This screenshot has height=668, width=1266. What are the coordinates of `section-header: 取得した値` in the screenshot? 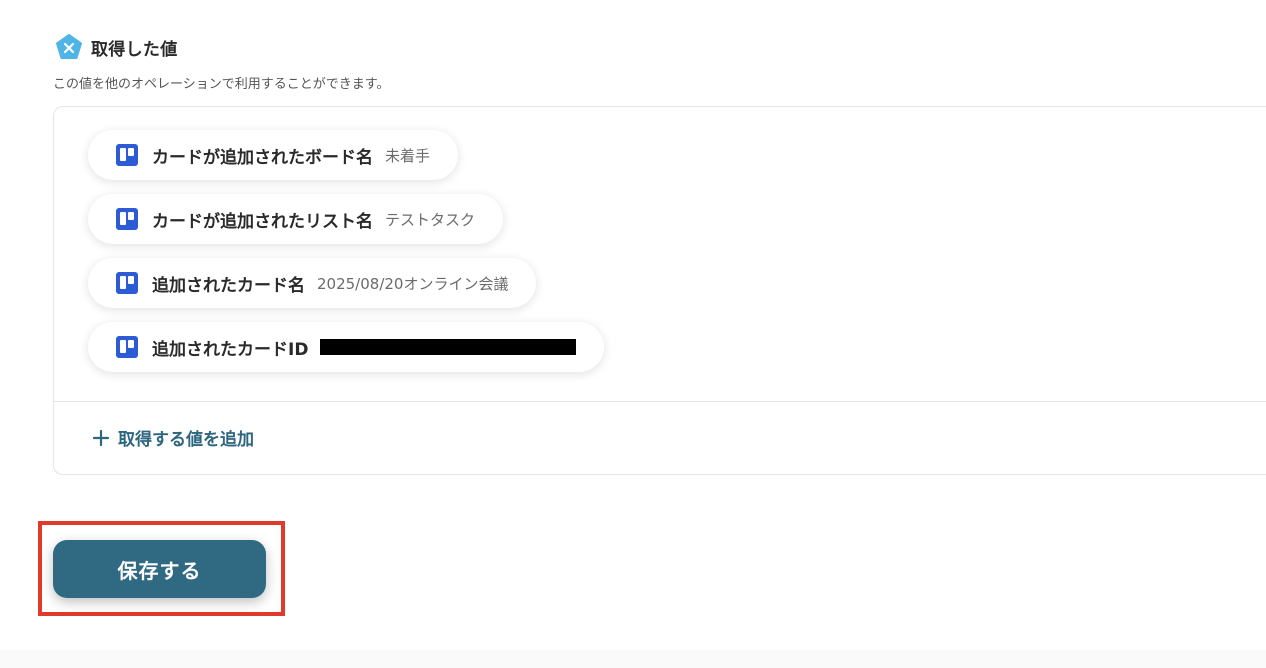 It's located at (116, 47).